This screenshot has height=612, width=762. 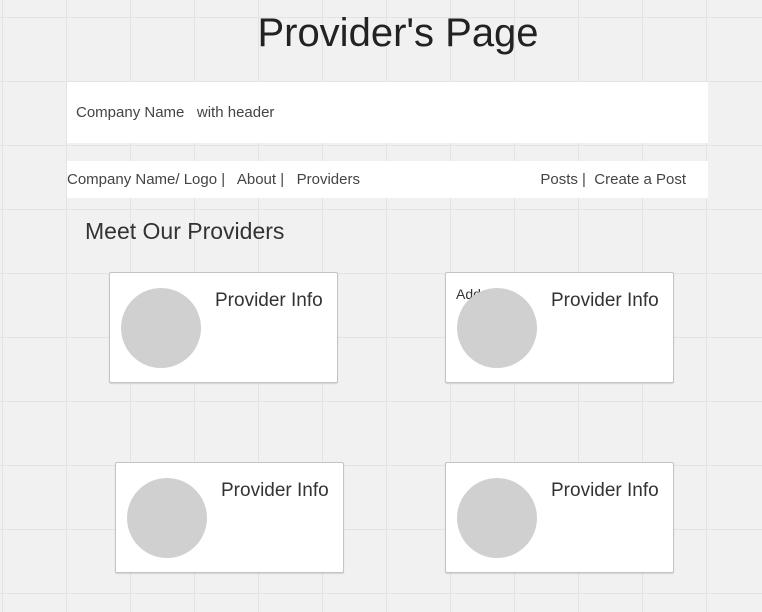 I want to click on nav-posts-link: Posts, so click(x=559, y=179).